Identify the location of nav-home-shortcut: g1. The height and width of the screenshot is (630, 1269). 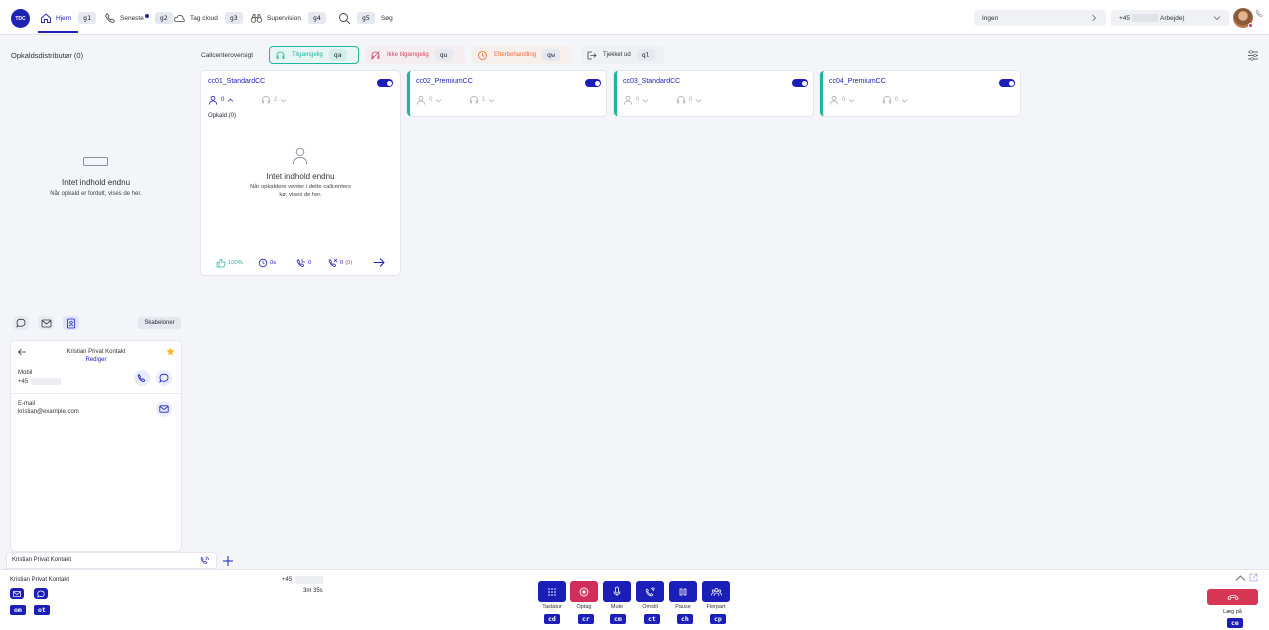
(87, 18).